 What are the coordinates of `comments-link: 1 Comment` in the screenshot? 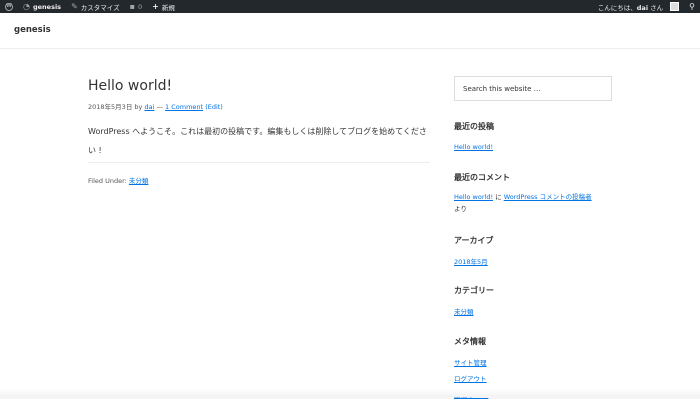 It's located at (184, 107).